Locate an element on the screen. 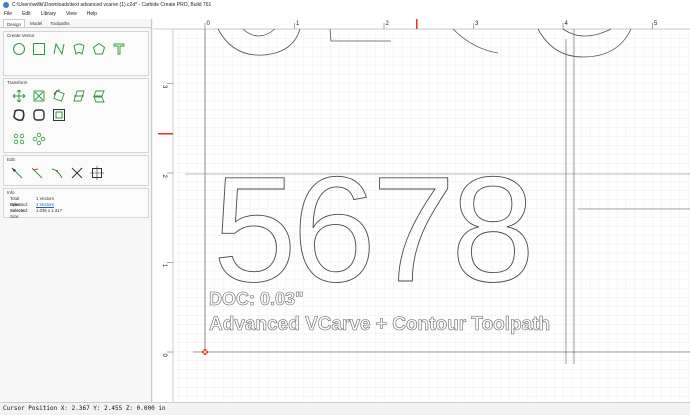 Image resolution: width=690 pixels, height=415 pixels. section-edit: Edit is located at coordinates (76, 170).